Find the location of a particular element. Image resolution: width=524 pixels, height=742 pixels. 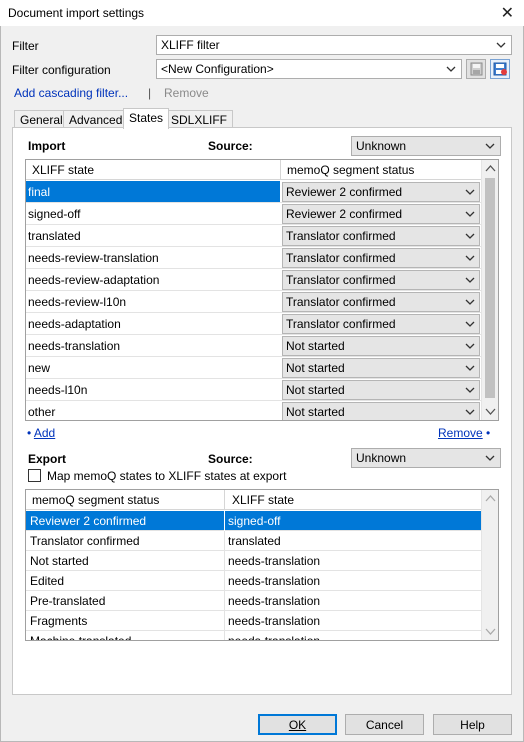

import-remove-link: Remove • is located at coordinates (464, 433).